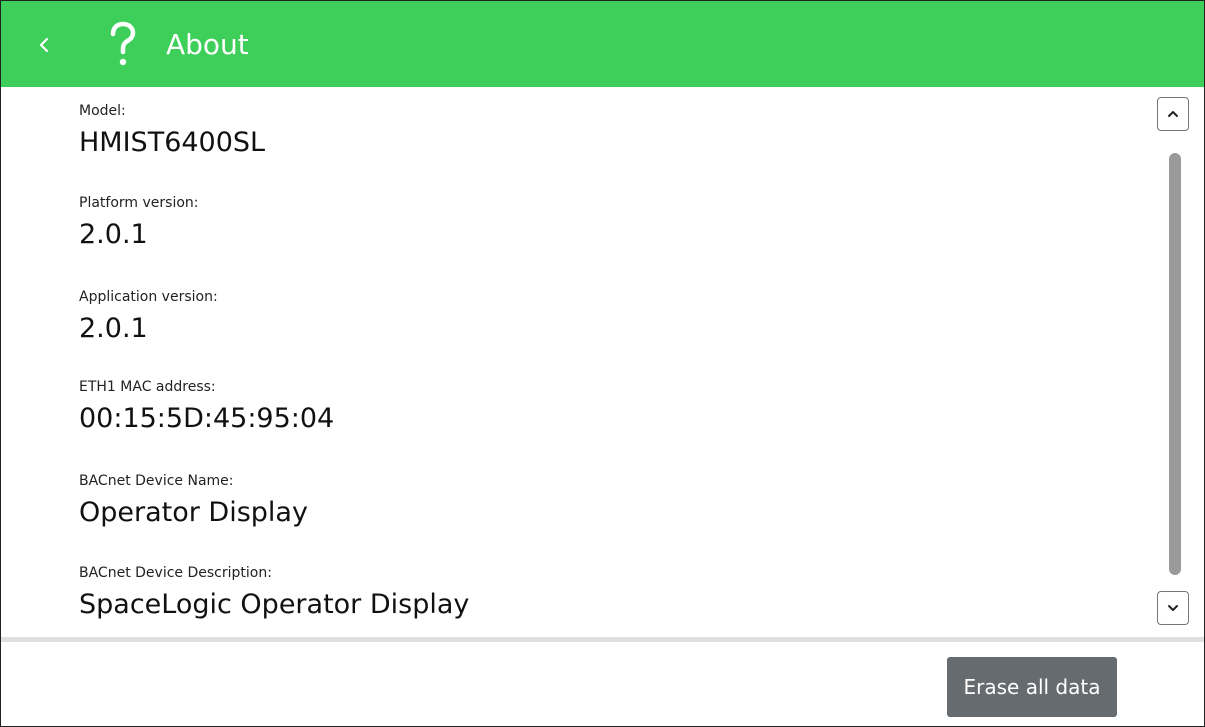  I want to click on chevron-left-icon, so click(44, 45).